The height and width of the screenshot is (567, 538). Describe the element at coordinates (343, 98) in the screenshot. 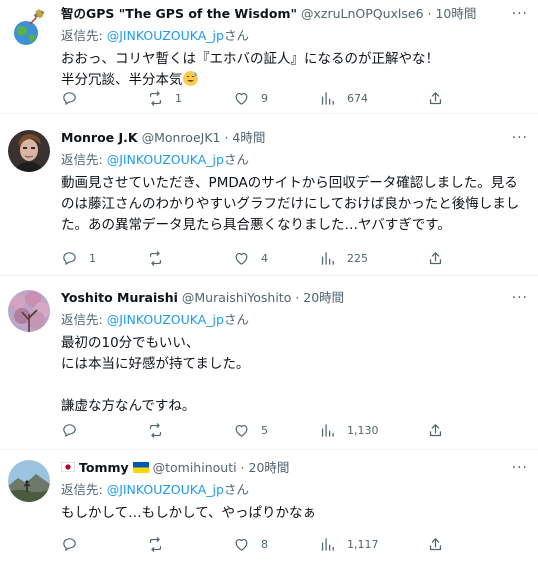

I see `views-button: 674` at that location.